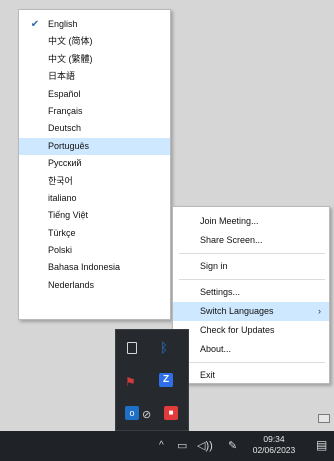  What do you see at coordinates (94, 215) in the screenshot?
I see `language-item: Tiếng Việt` at bounding box center [94, 215].